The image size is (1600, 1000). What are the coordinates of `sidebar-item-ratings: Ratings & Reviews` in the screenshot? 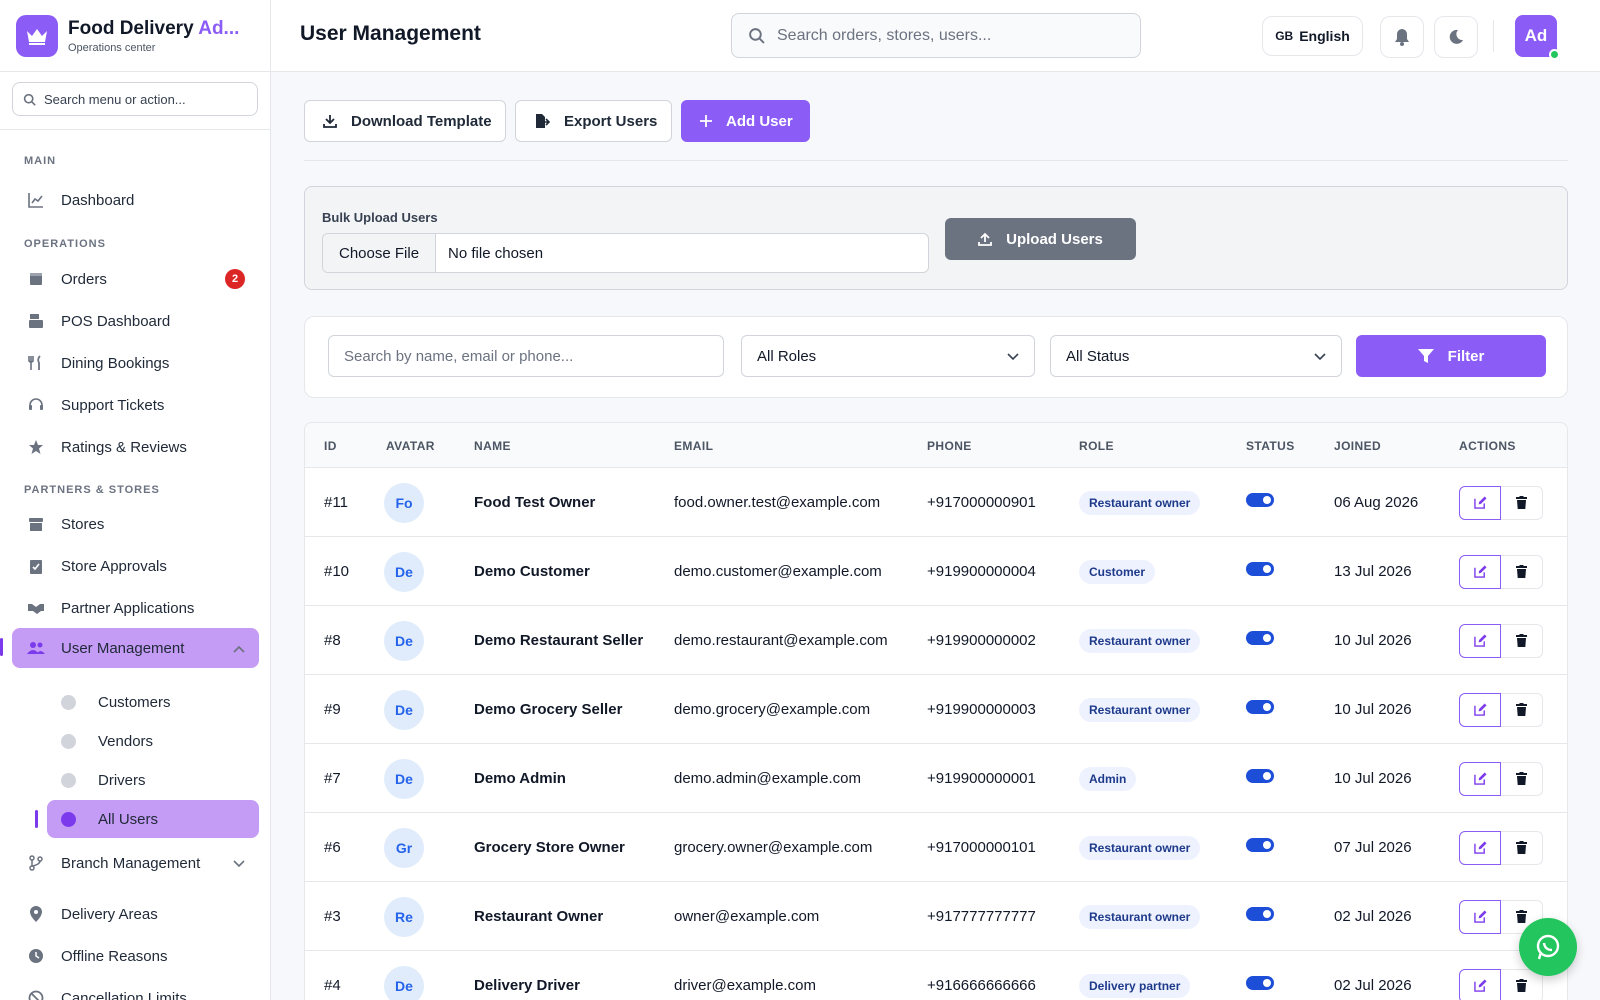 It's located at (135, 447).